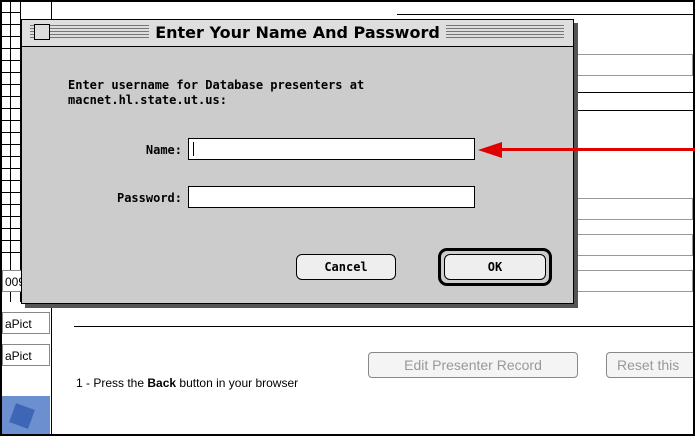  What do you see at coordinates (162, 383) in the screenshot?
I see `instruction-bold: Back` at bounding box center [162, 383].